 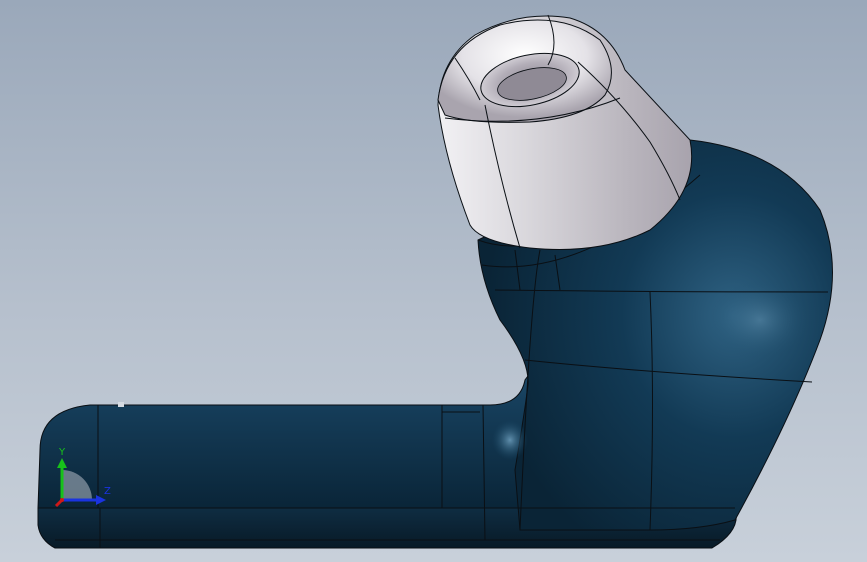 What do you see at coordinates (62, 500) in the screenshot?
I see `triad-origin` at bounding box center [62, 500].